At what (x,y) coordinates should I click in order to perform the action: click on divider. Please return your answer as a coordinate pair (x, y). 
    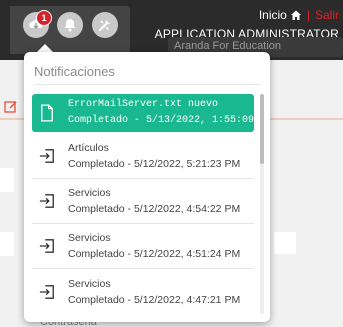
    Looking at the image, I should click on (147, 84).